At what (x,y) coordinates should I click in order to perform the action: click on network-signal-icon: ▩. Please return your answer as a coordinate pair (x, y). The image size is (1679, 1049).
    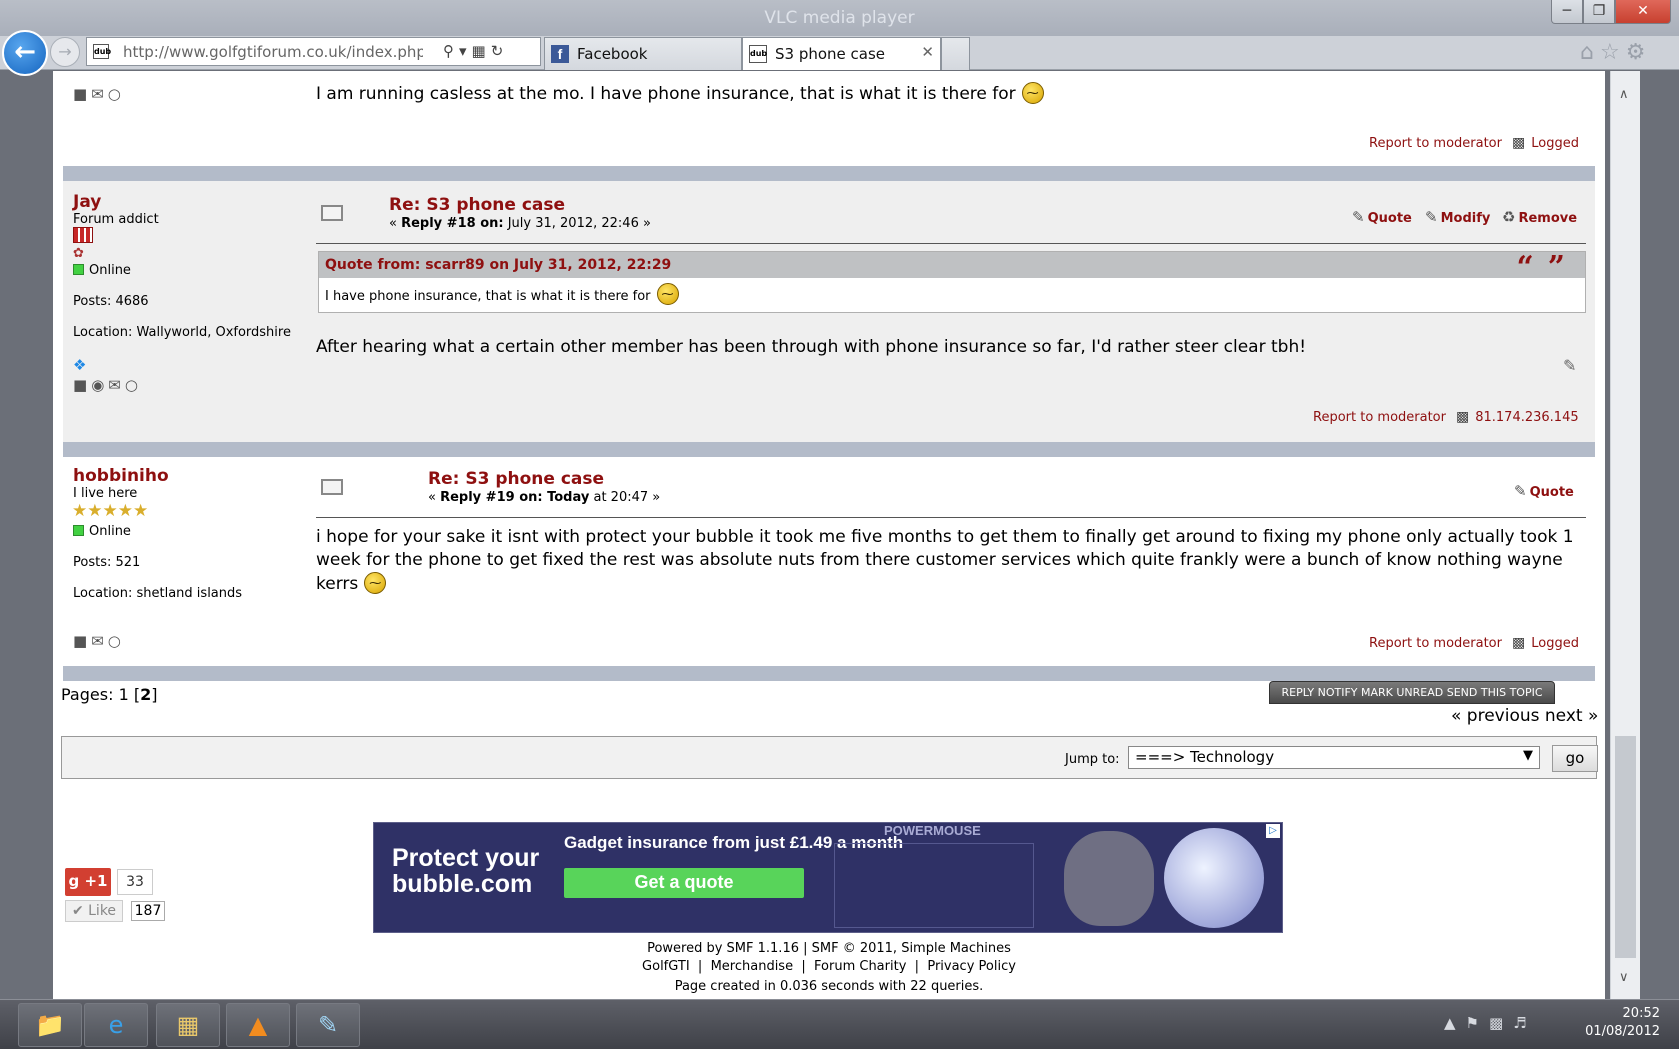
    Looking at the image, I should click on (1501, 1023).